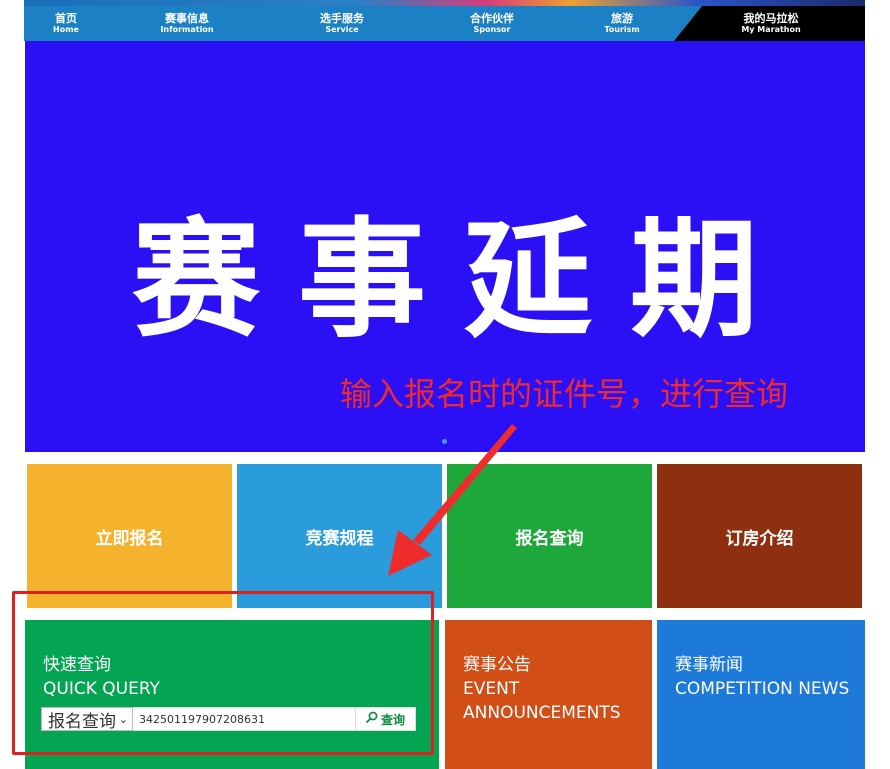 The image size is (890, 769). I want to click on nav-item-home: 首页 Home, so click(66, 23).